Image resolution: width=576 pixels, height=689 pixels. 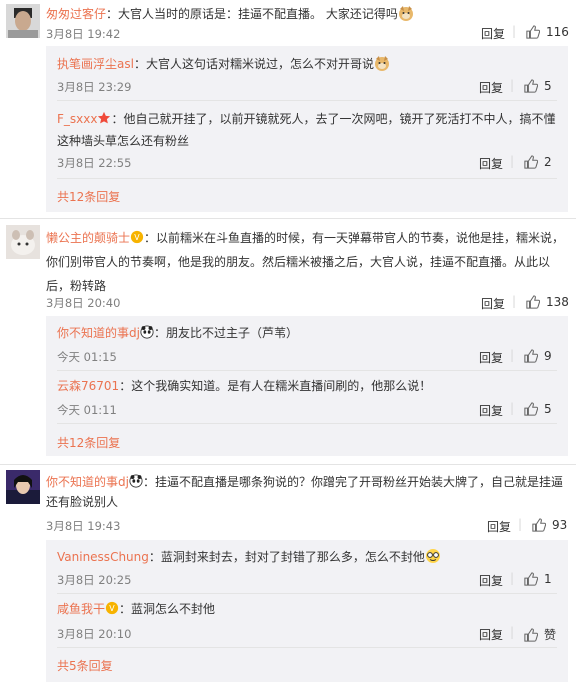 I want to click on nerd-emoji-icon, so click(x=432, y=556).